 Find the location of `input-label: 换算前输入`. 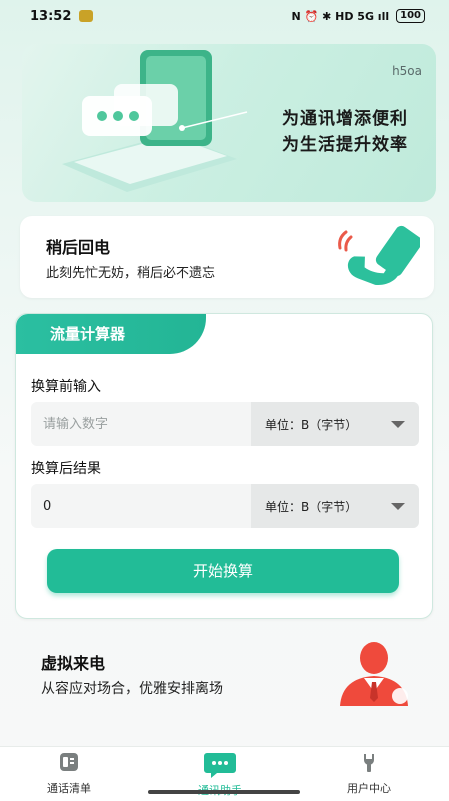

input-label: 换算前输入 is located at coordinates (66, 387).